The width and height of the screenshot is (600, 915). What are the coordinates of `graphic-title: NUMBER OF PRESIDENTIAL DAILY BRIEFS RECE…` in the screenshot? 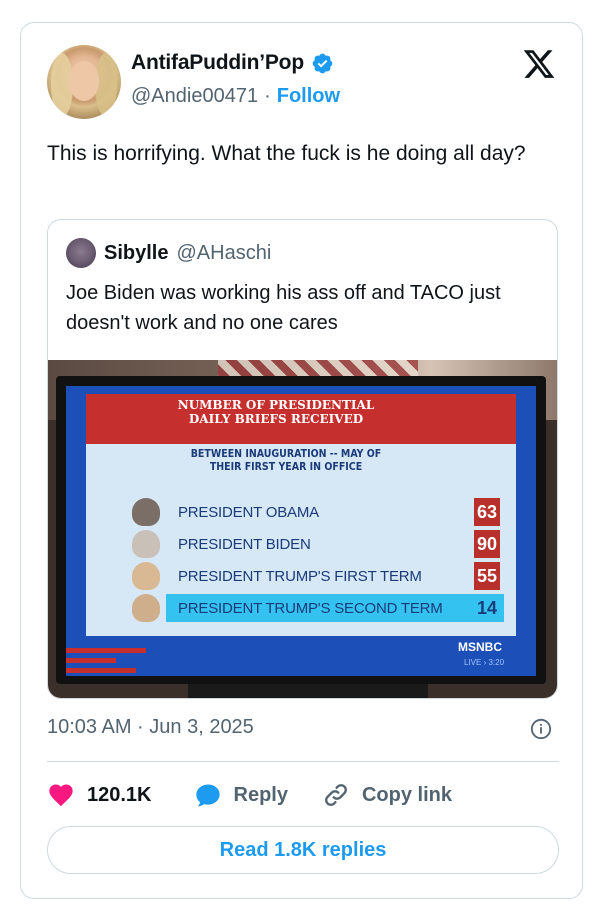 It's located at (276, 412).